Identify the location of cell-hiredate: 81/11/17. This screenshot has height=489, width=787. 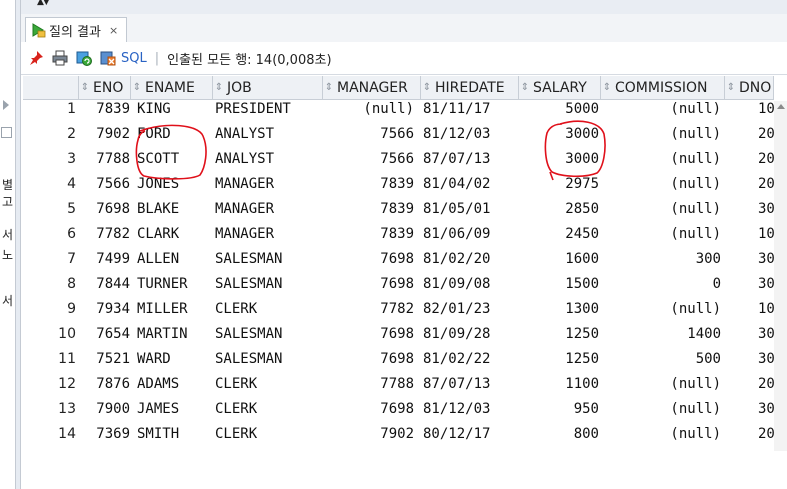
(469, 109).